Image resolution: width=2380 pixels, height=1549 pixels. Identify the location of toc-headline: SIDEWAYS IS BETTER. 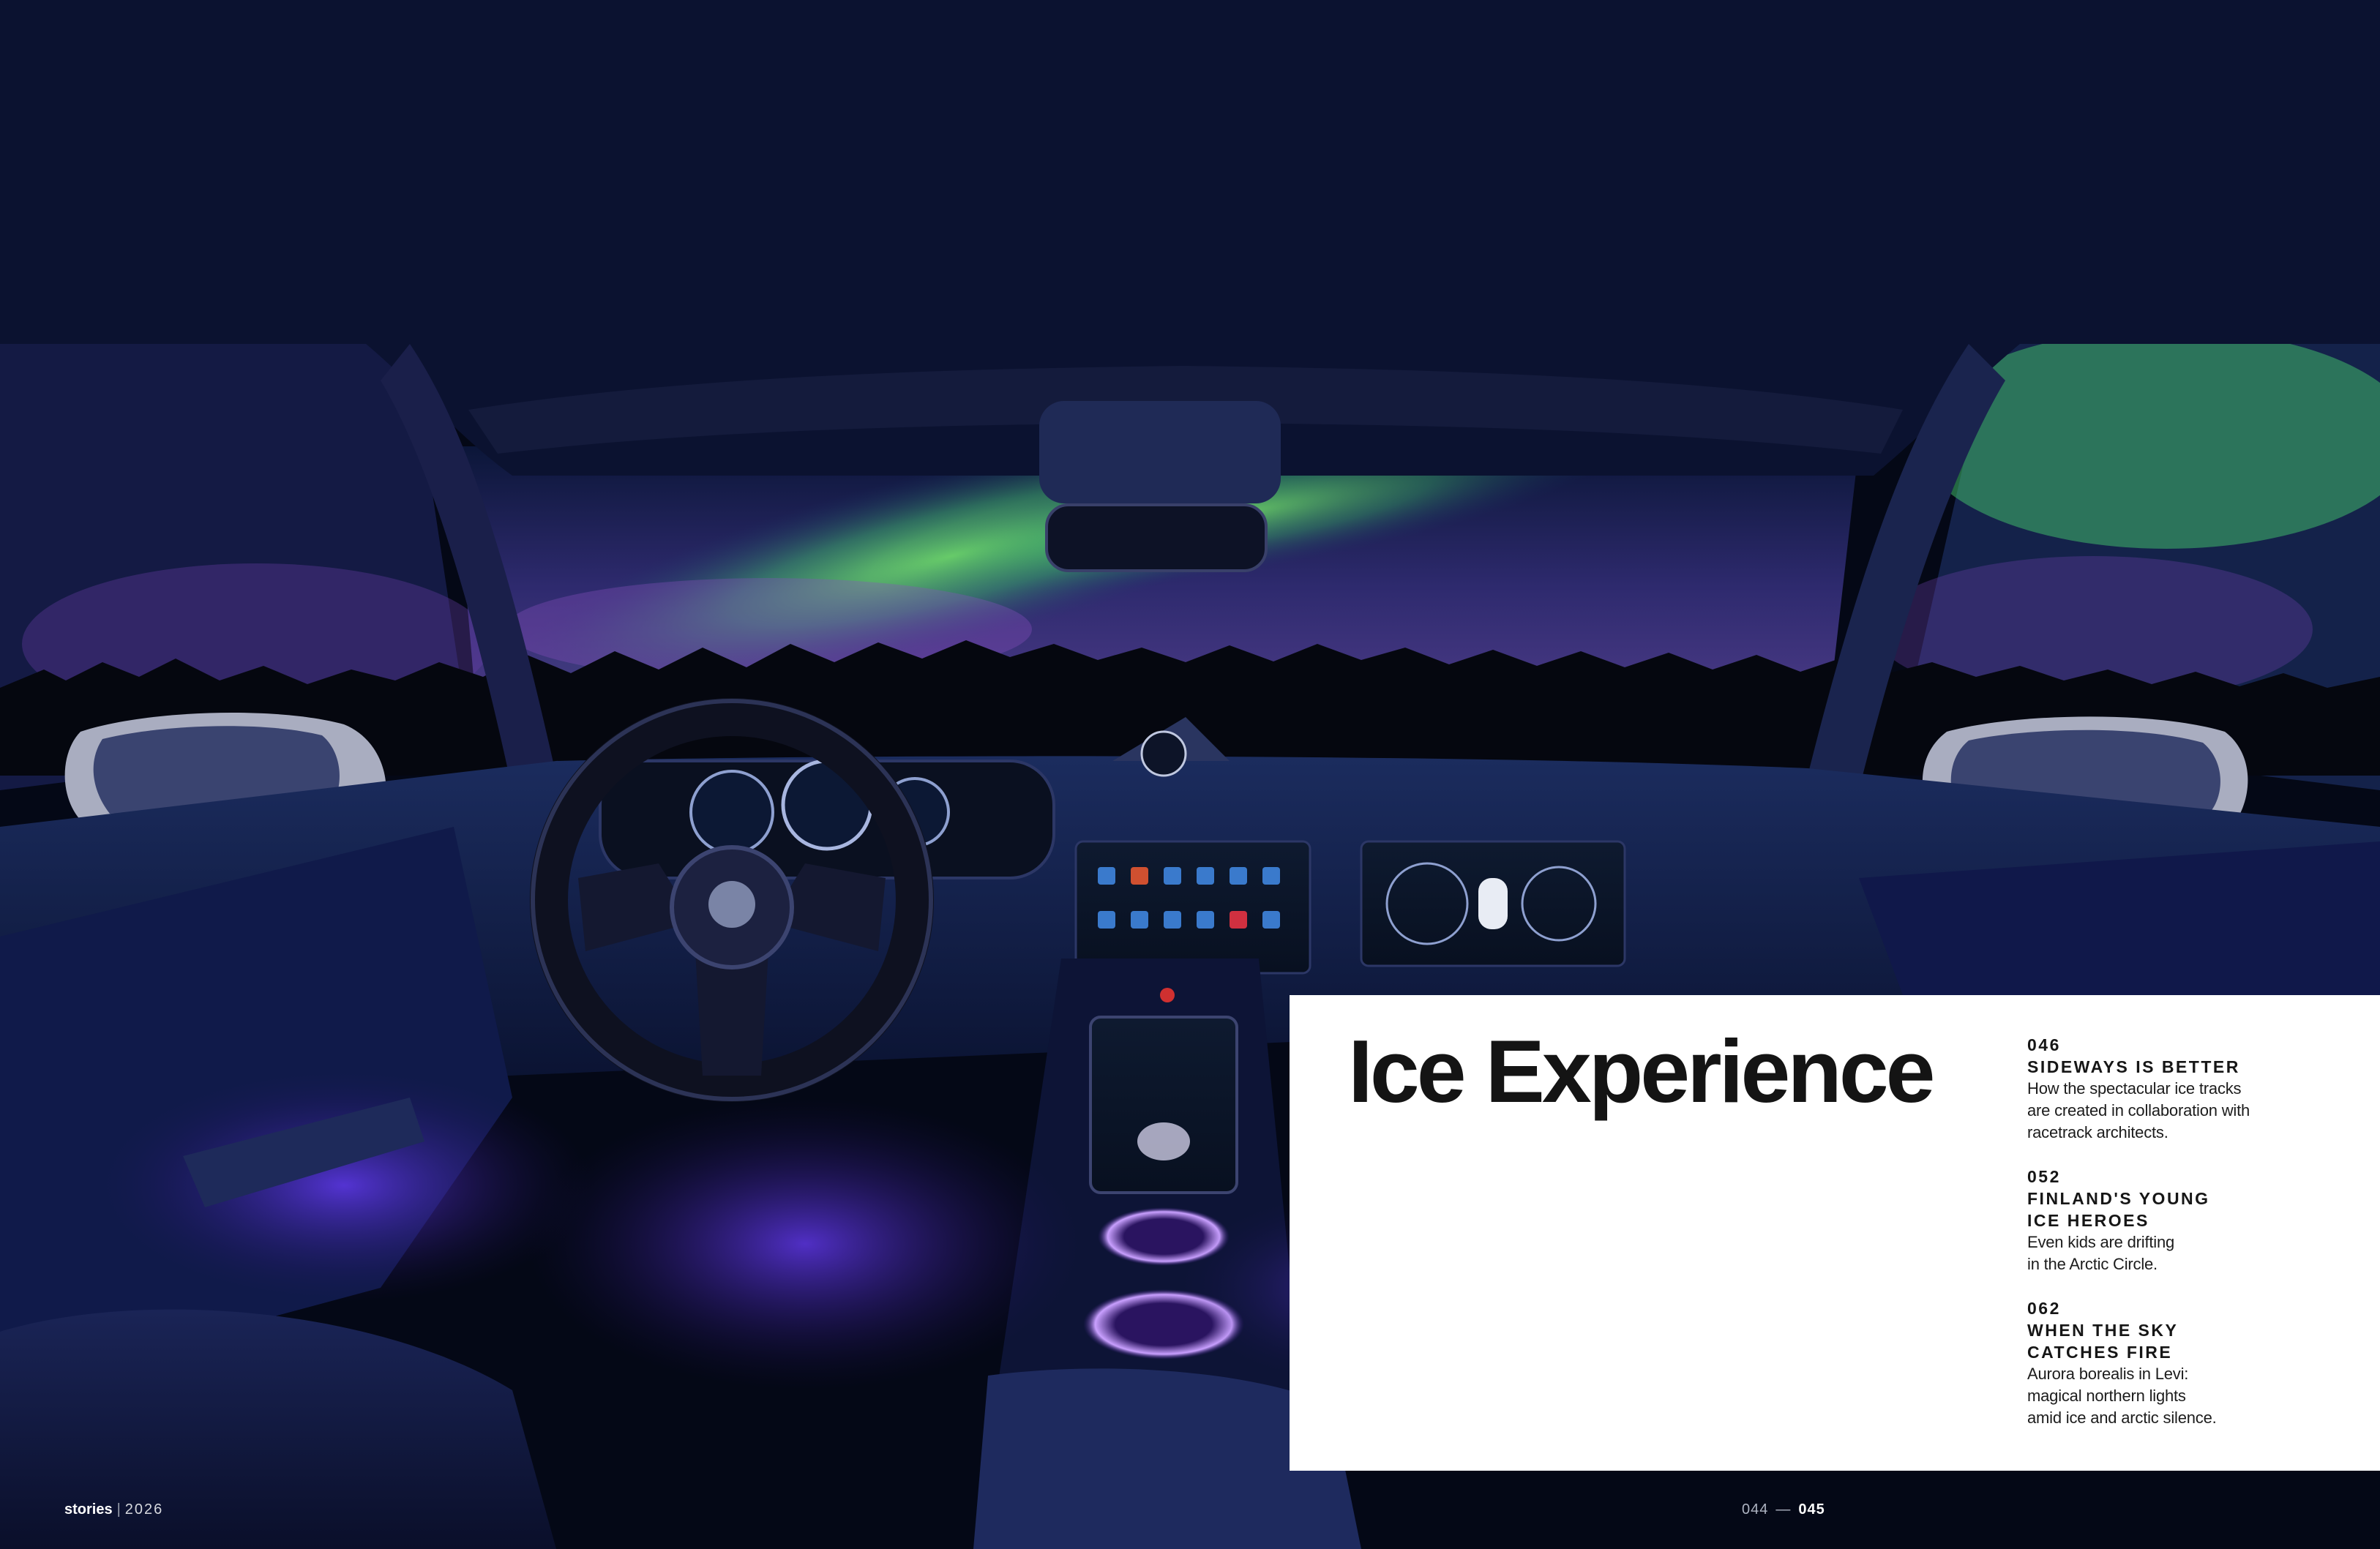
(2181, 1067).